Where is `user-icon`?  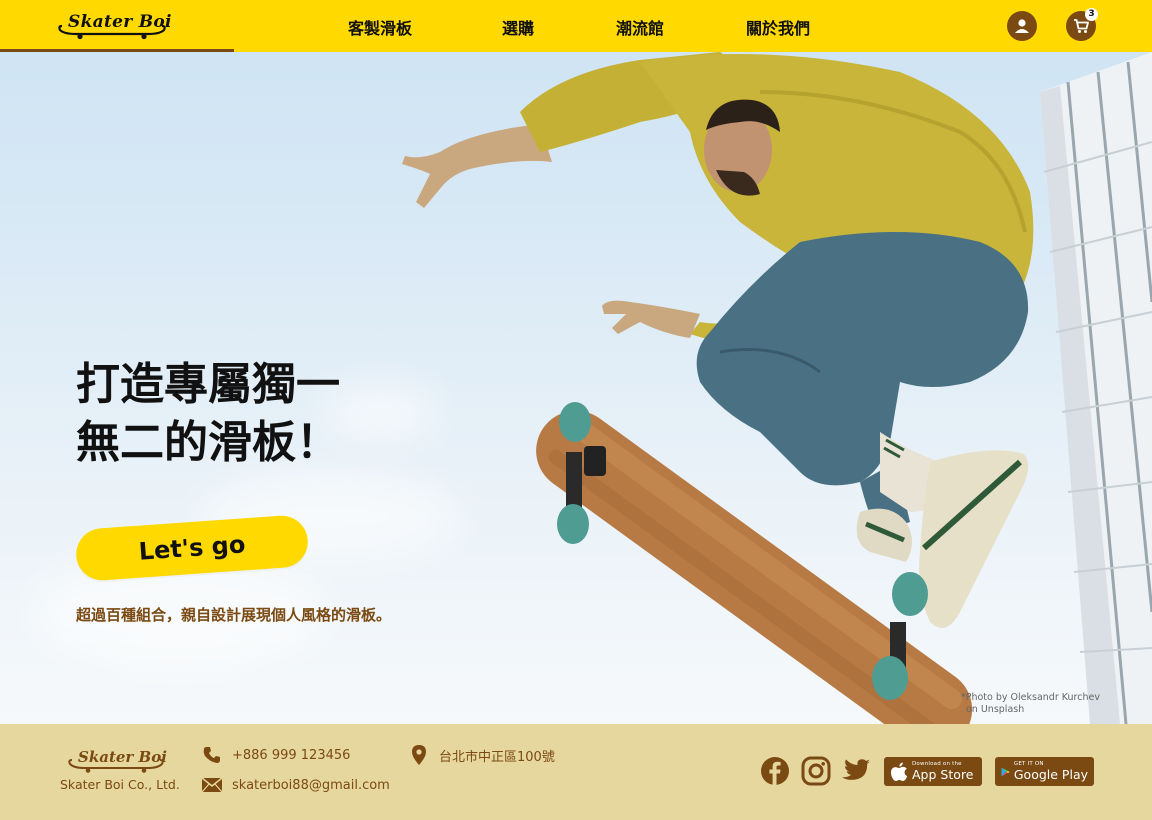 user-icon is located at coordinates (1022, 26).